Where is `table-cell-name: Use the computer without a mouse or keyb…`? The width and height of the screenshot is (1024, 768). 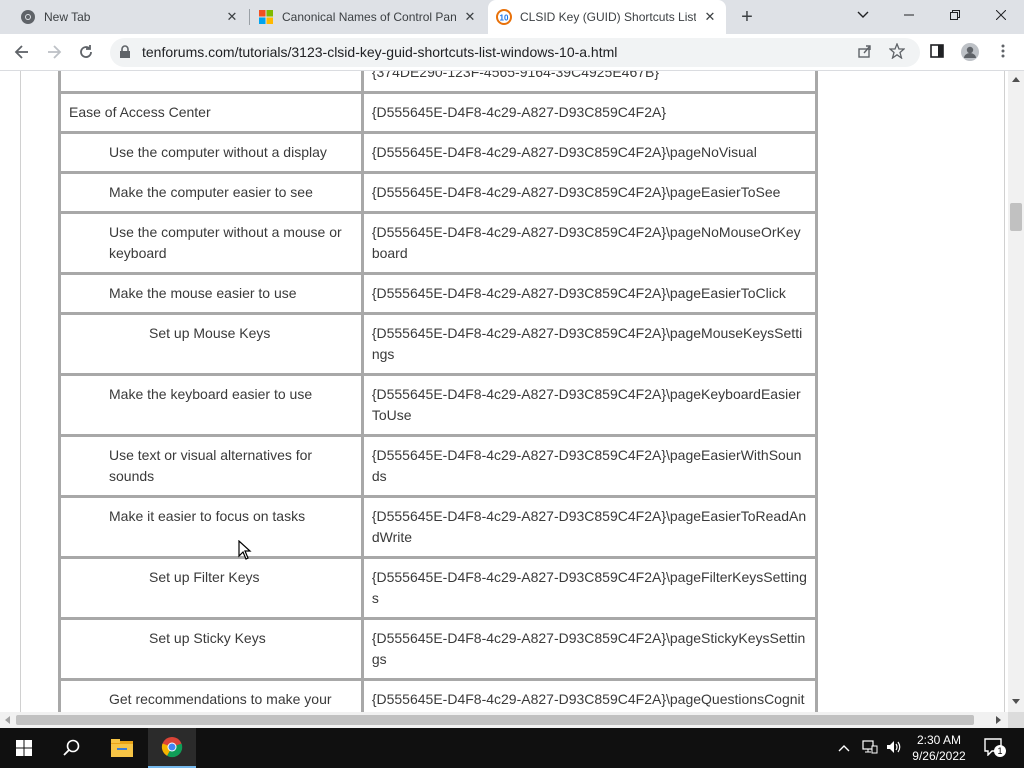
table-cell-name: Use the computer without a mouse or keyb… is located at coordinates (211, 243).